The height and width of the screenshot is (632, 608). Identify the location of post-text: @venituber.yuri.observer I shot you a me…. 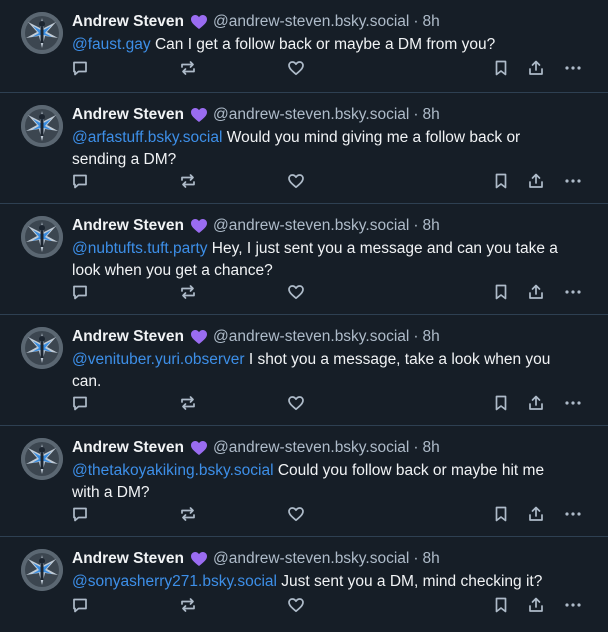
(322, 371).